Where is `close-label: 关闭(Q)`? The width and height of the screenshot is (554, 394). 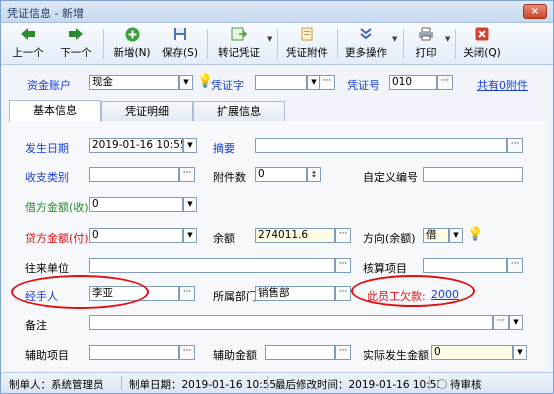
close-label: 关闭(Q) is located at coordinates (482, 53).